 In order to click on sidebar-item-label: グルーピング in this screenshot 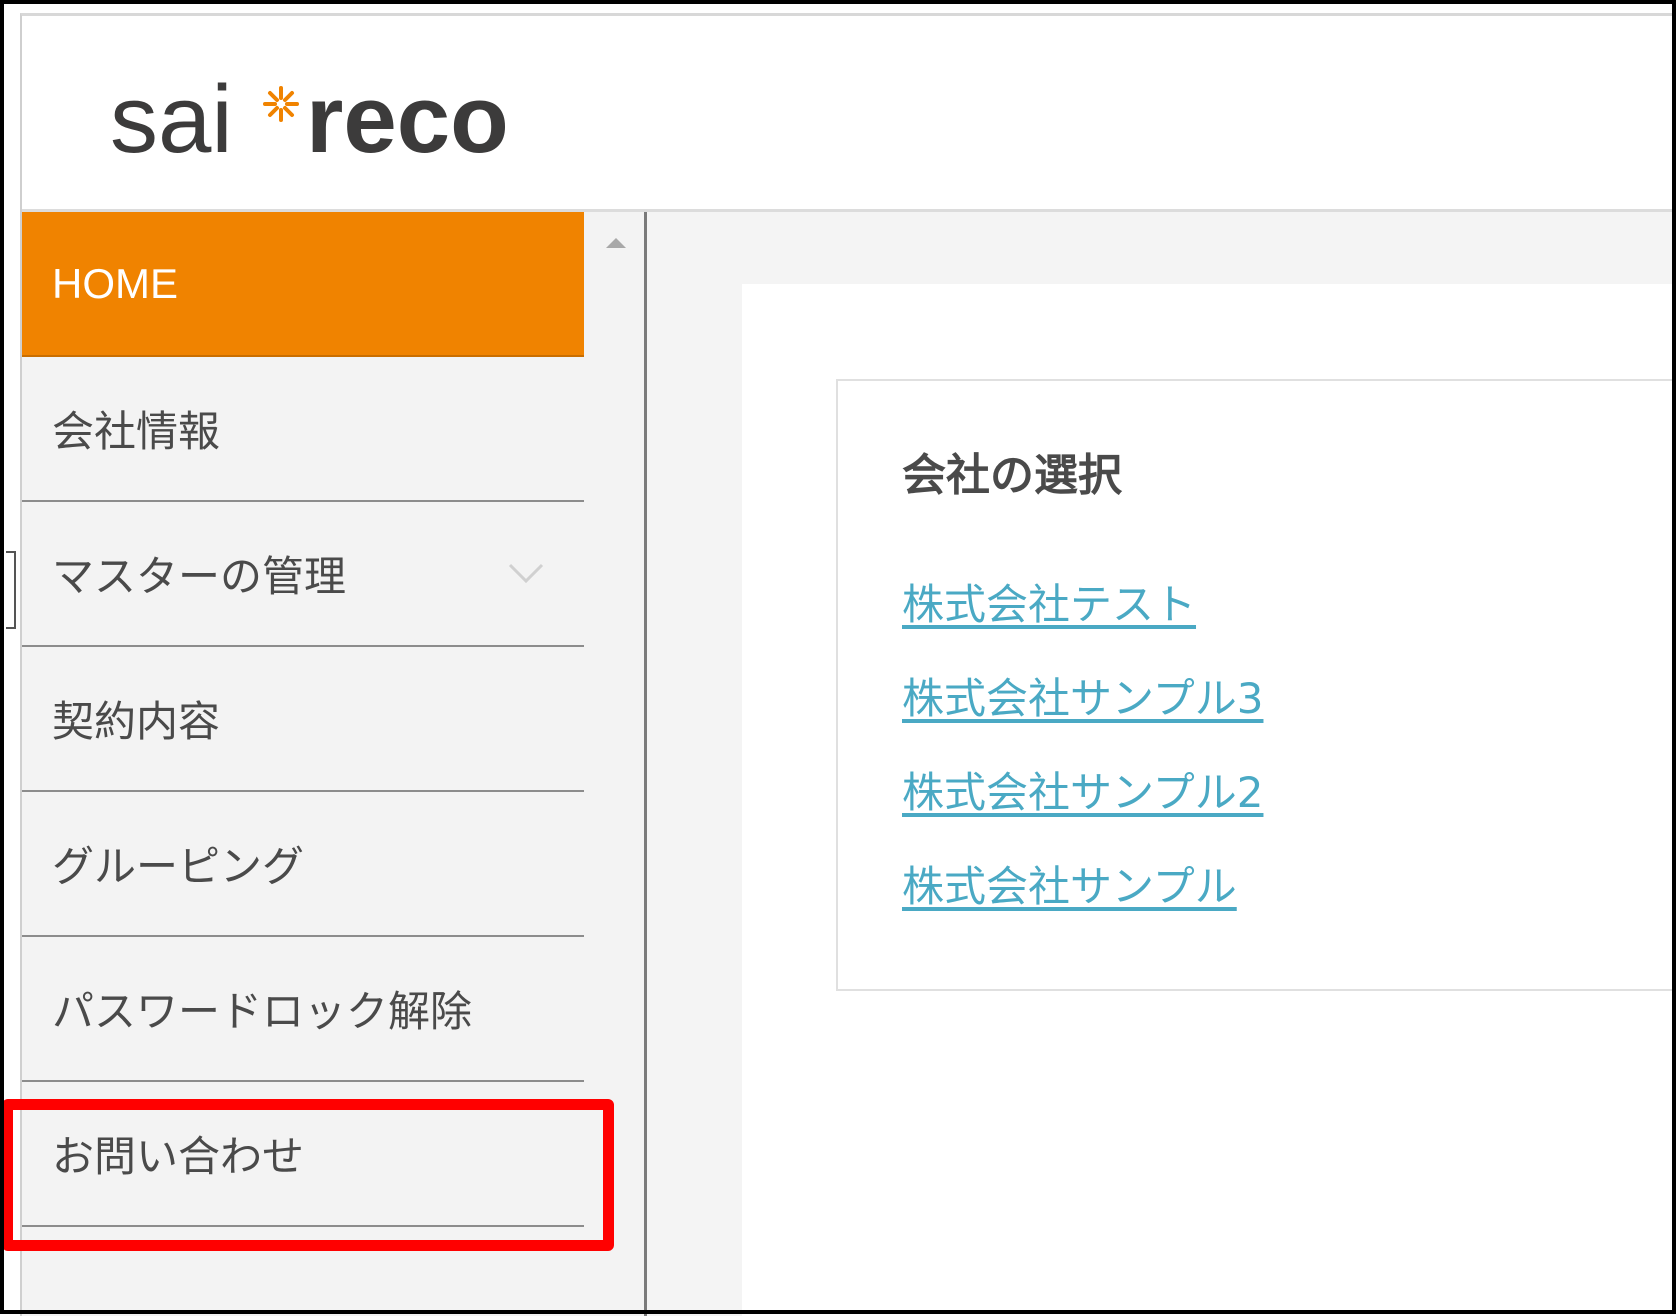, I will do `click(178, 866)`.